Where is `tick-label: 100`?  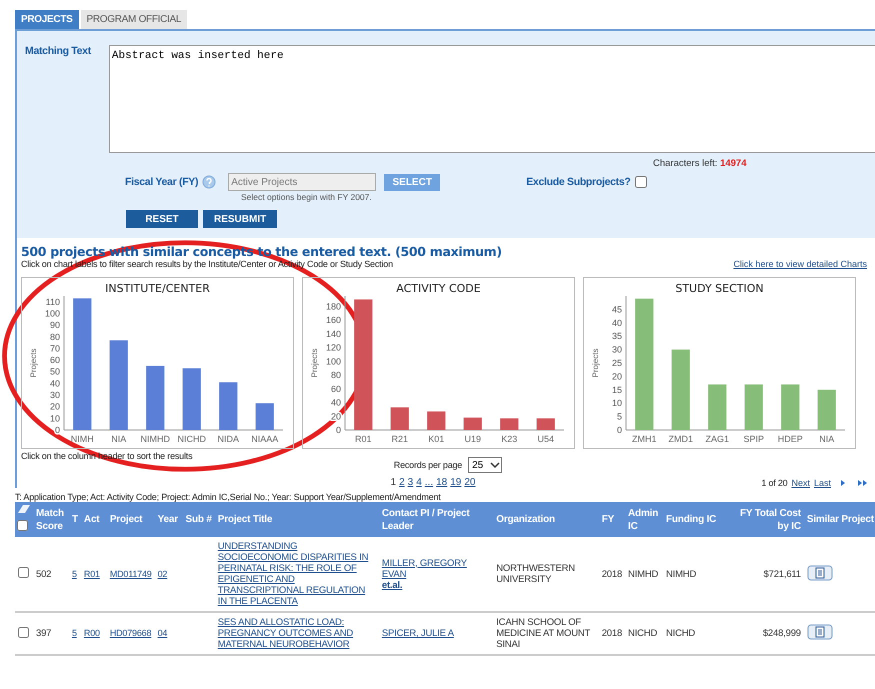
tick-label: 100 is located at coordinates (333, 361).